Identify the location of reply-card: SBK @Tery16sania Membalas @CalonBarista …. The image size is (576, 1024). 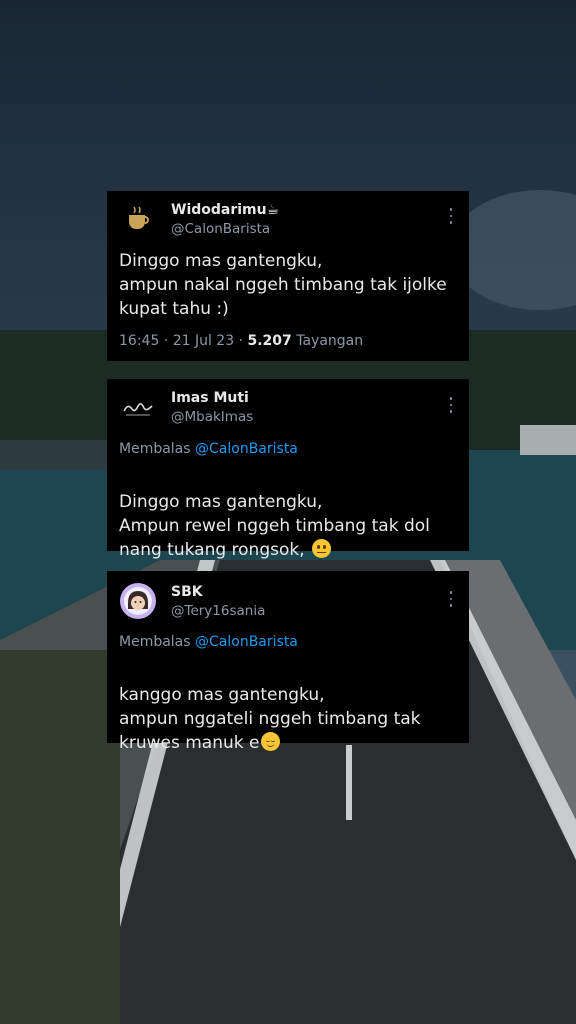
(288, 662).